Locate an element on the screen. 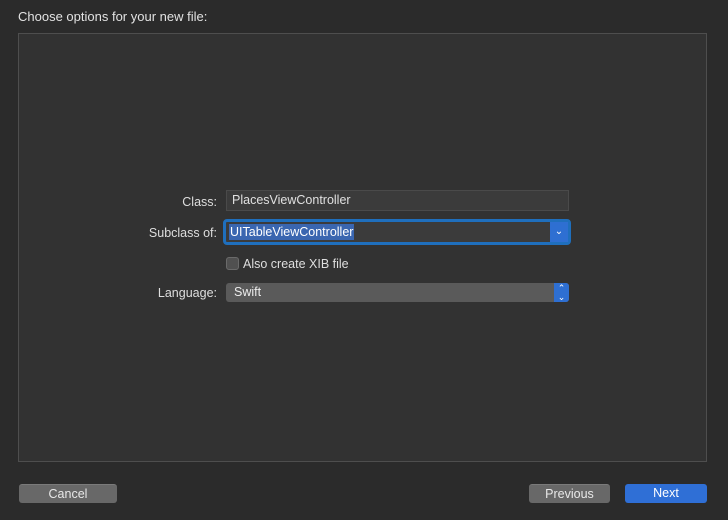  language-label: Language: is located at coordinates (187, 293).